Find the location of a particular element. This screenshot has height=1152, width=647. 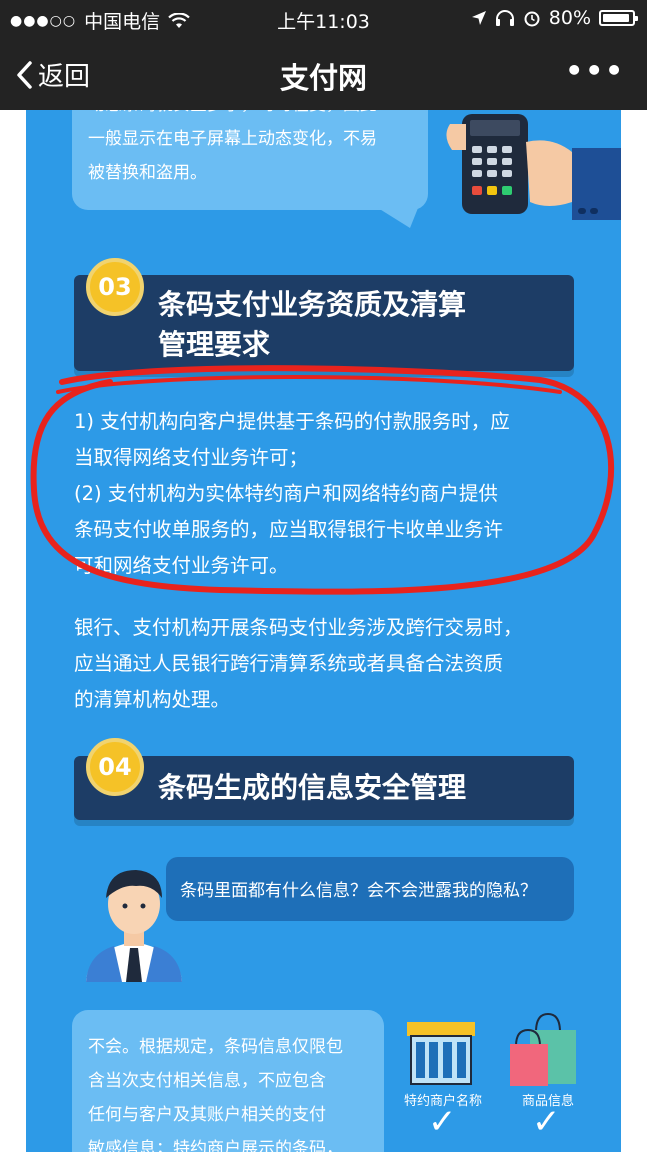

bubble-line: 被替换和盗用。 is located at coordinates (147, 173).